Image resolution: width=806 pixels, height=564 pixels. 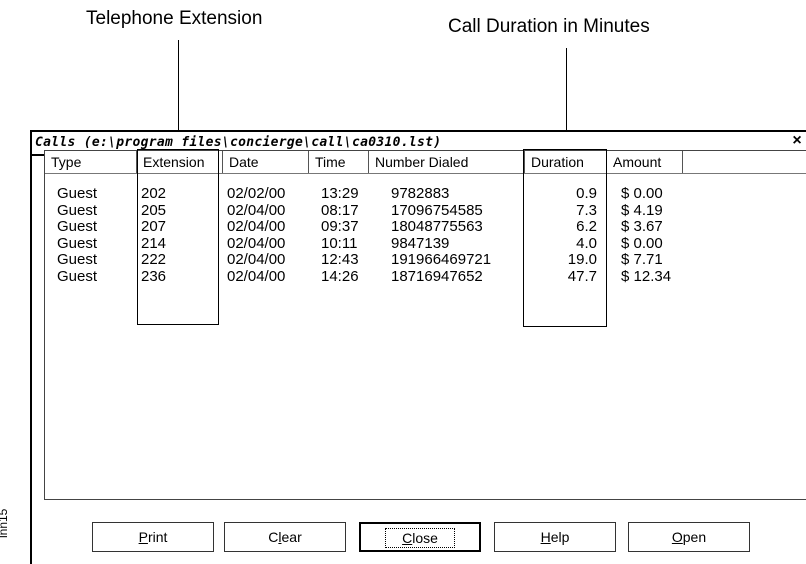 I want to click on cell-number-dialed: 9782883, so click(x=420, y=193).